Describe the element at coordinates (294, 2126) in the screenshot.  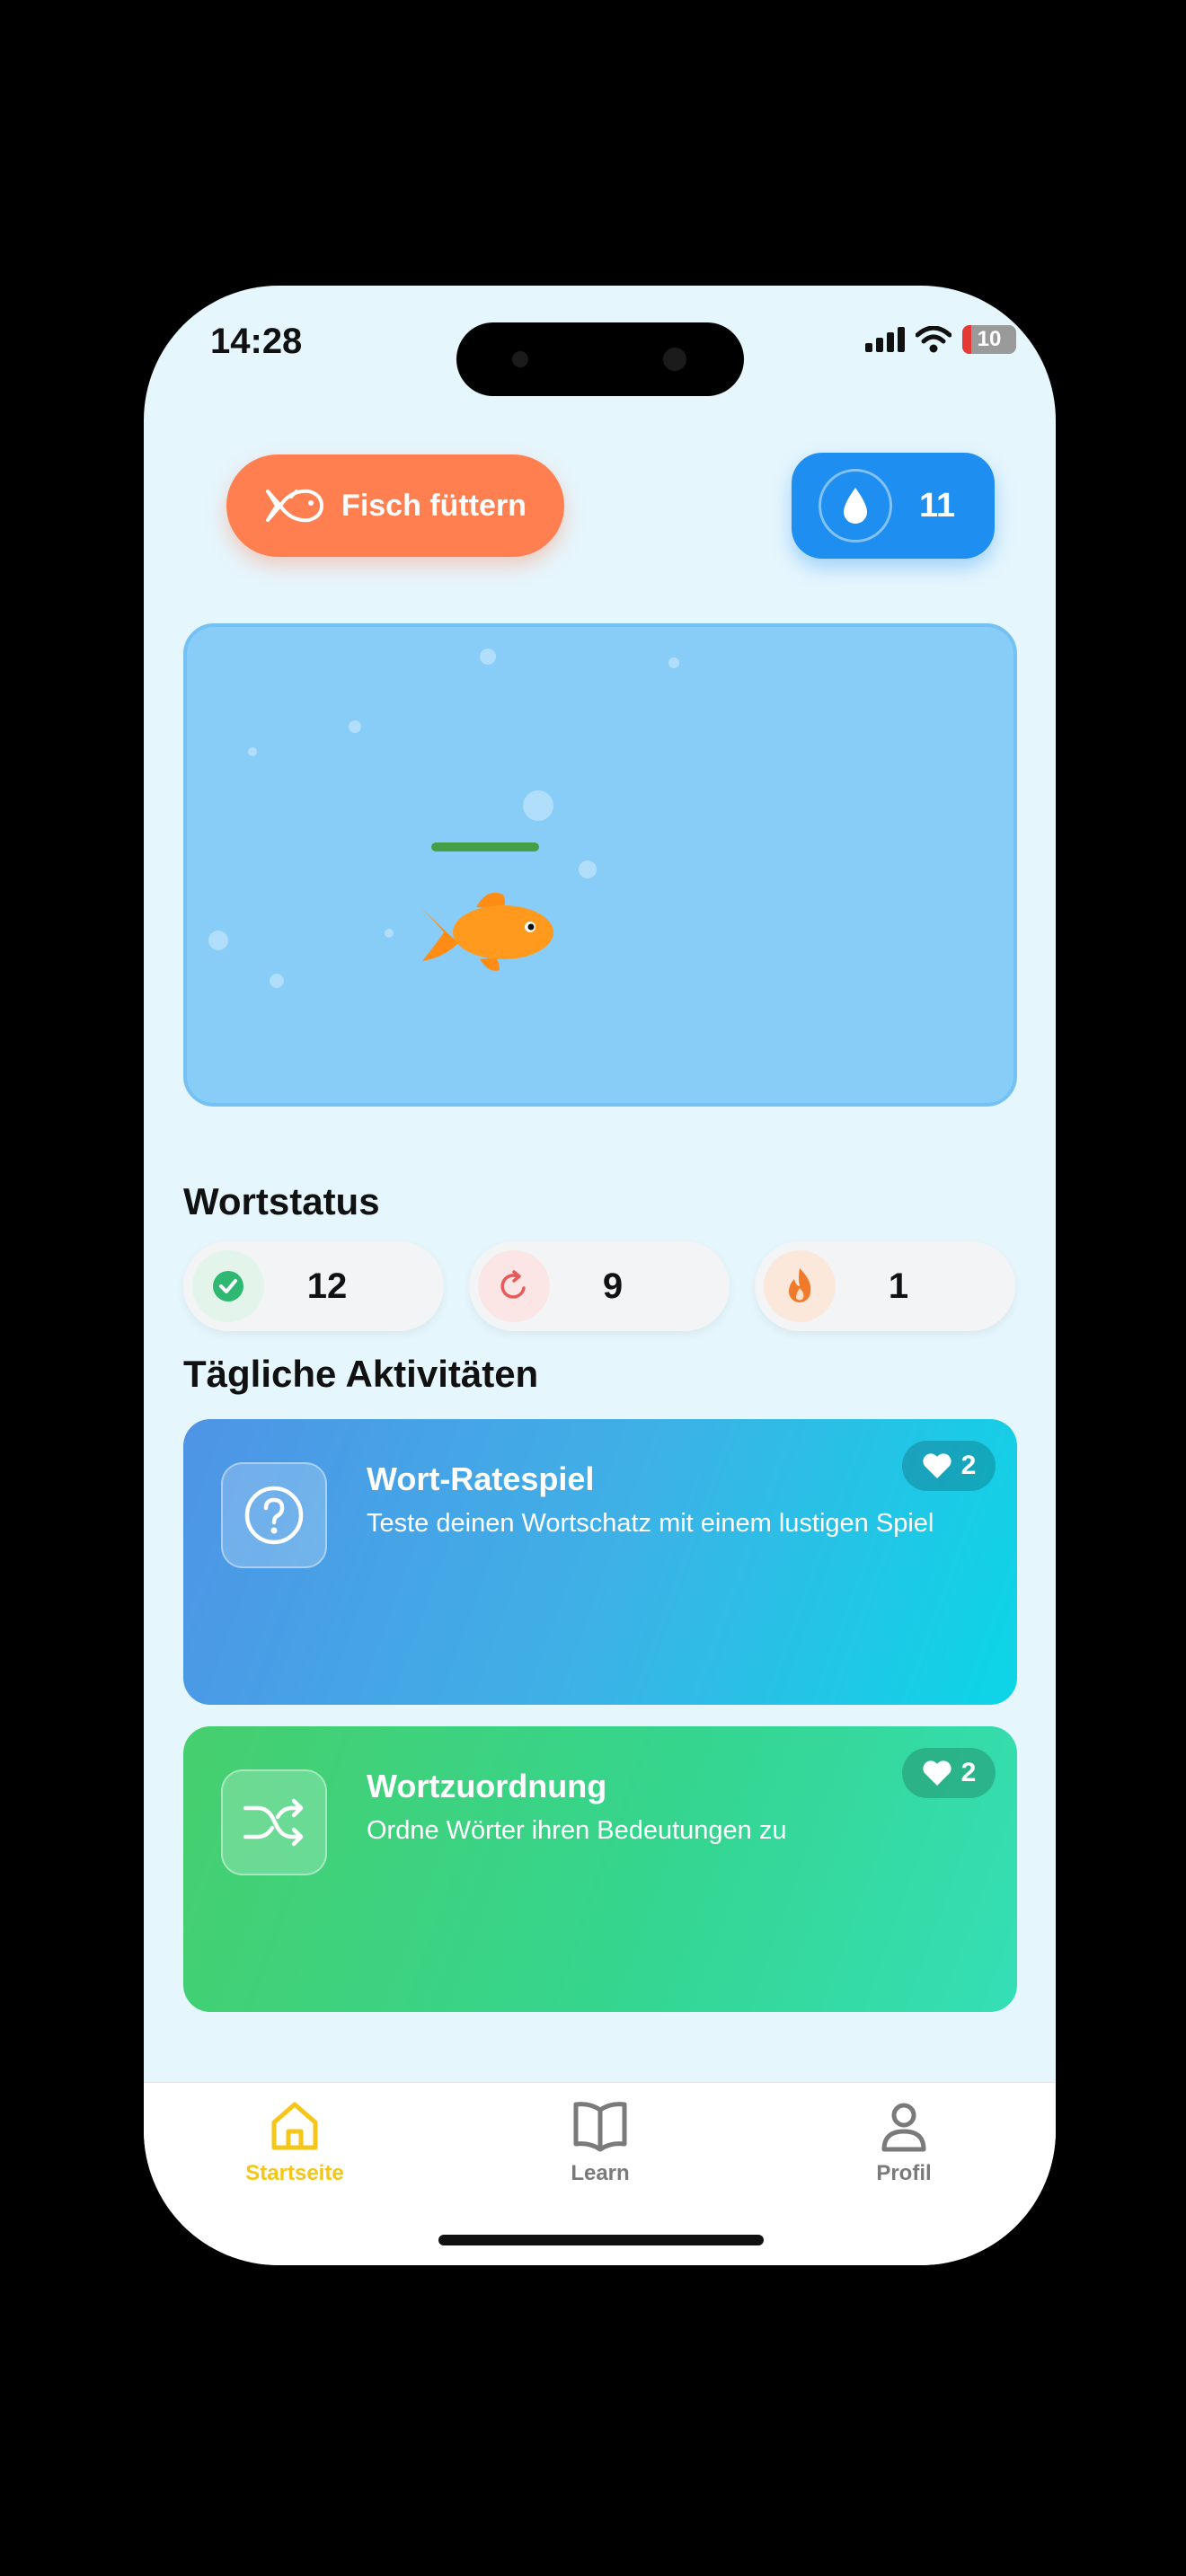
I see `home-icon` at that location.